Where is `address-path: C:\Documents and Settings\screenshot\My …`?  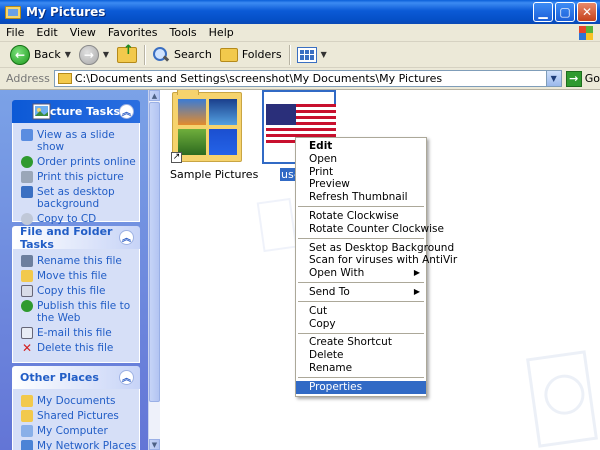
address-path: C:\Documents and Settings\screenshot\My … is located at coordinates (258, 78).